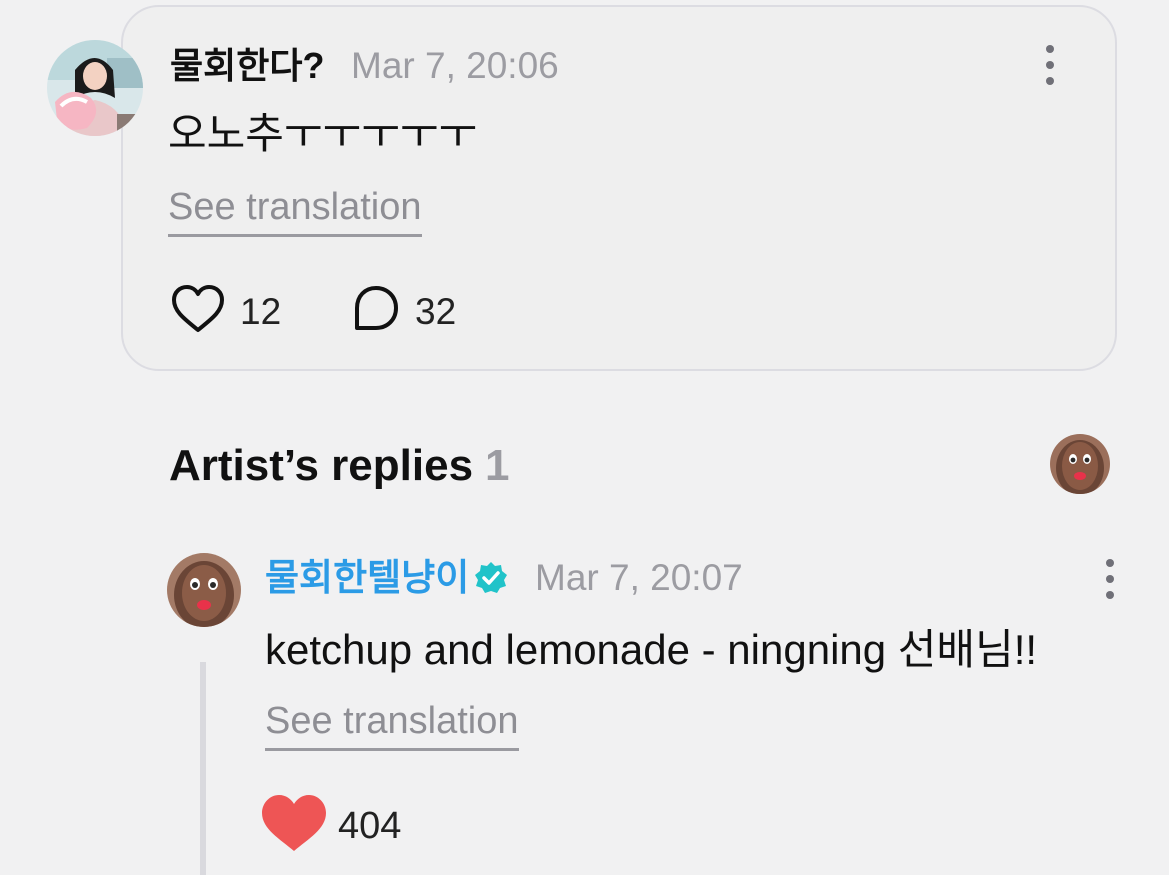 The width and height of the screenshot is (1169, 875). I want to click on artist-replies-title: Artist’s replies, so click(321, 465).